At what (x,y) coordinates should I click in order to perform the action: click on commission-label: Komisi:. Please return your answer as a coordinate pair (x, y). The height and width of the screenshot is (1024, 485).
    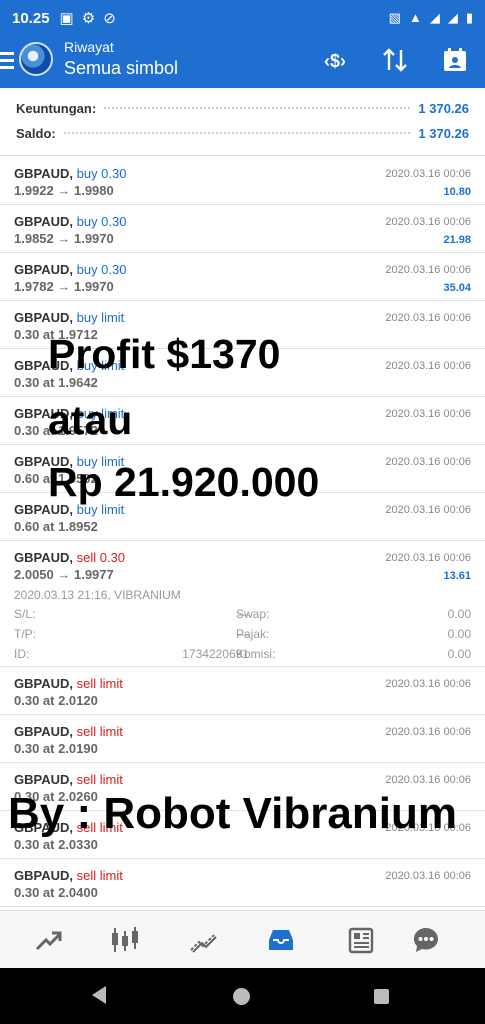
    Looking at the image, I should click on (256, 654).